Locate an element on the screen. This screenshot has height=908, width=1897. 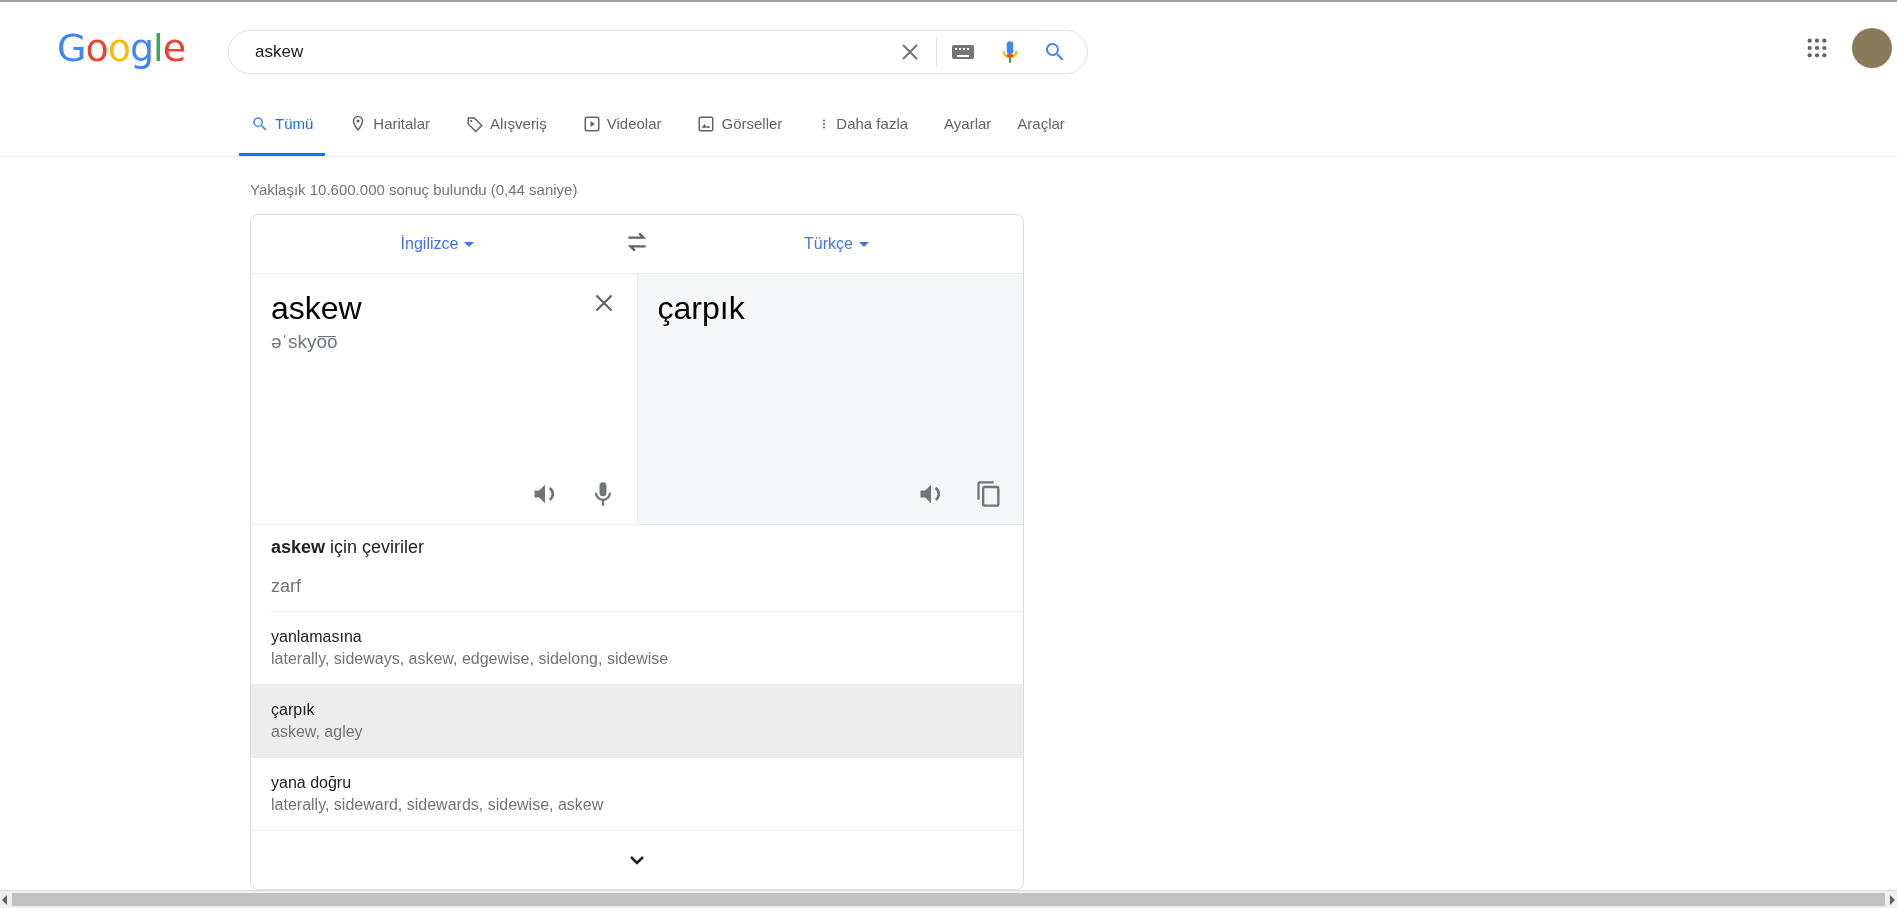
nav-tab: Tümü is located at coordinates (282, 125).